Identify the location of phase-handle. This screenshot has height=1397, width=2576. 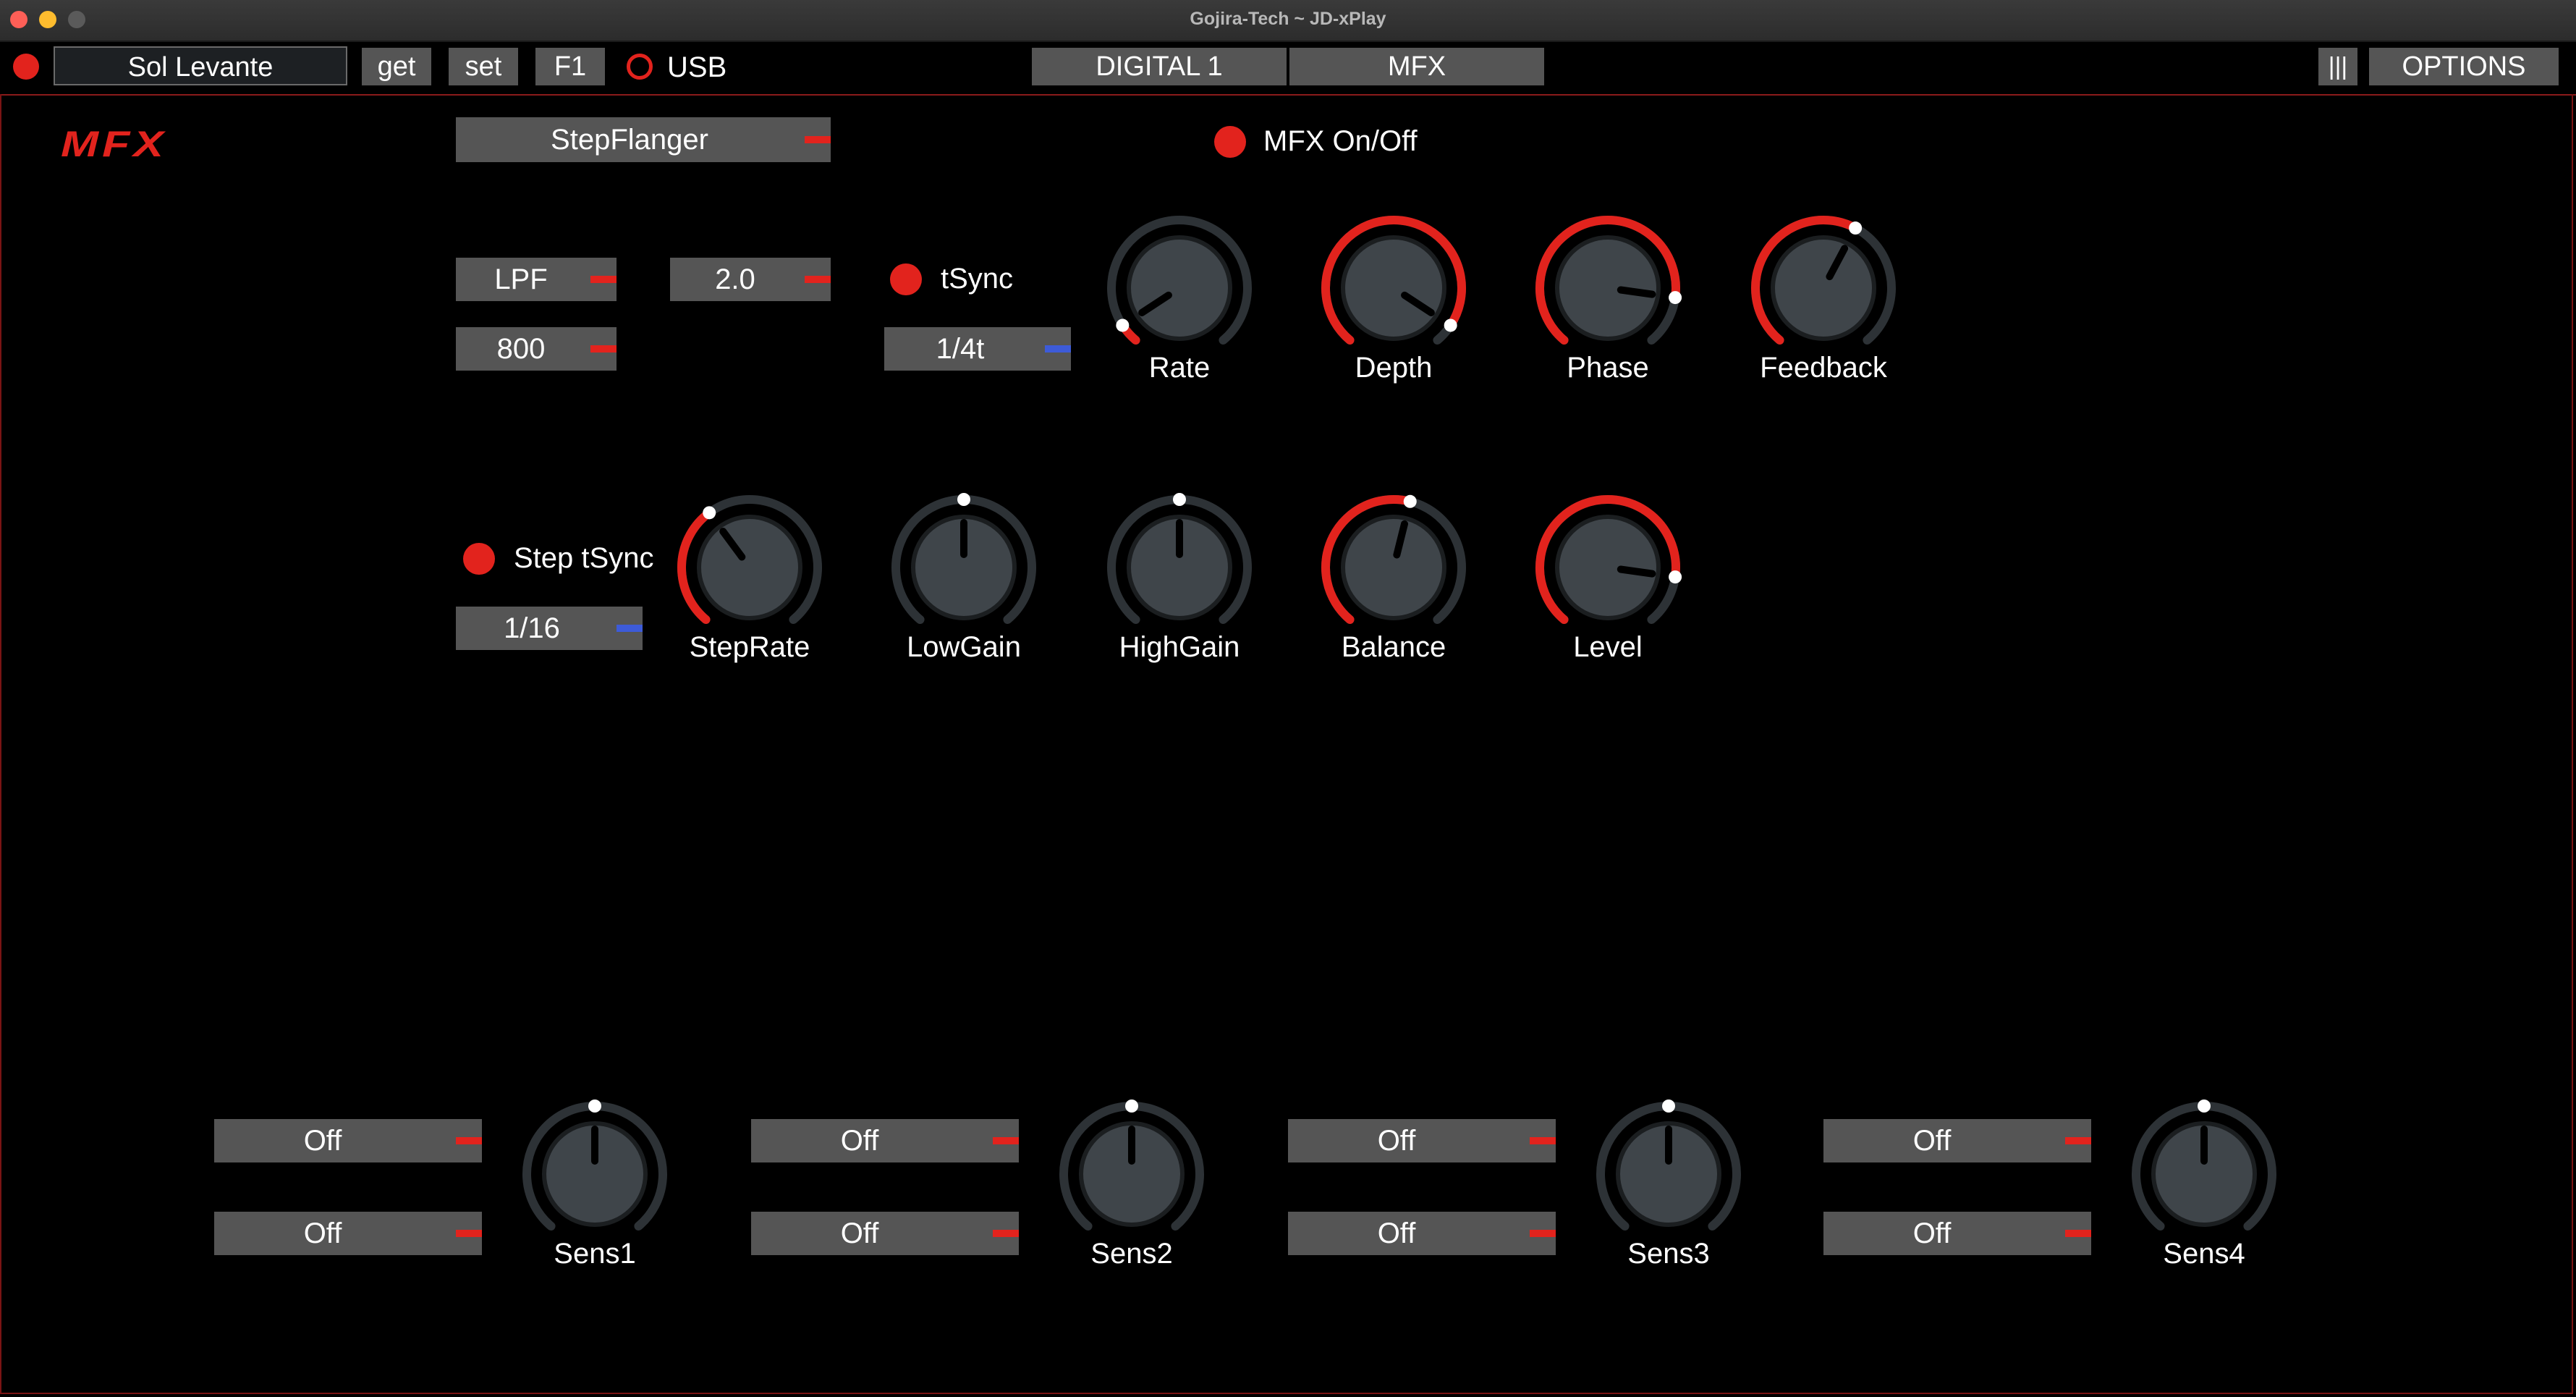
(1676, 298).